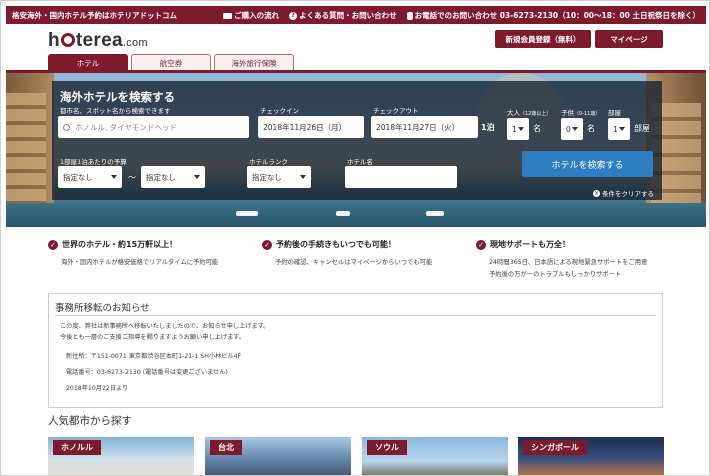  Describe the element at coordinates (97, 388) in the screenshot. I see `notice-date: 2018年10月22日より` at that location.